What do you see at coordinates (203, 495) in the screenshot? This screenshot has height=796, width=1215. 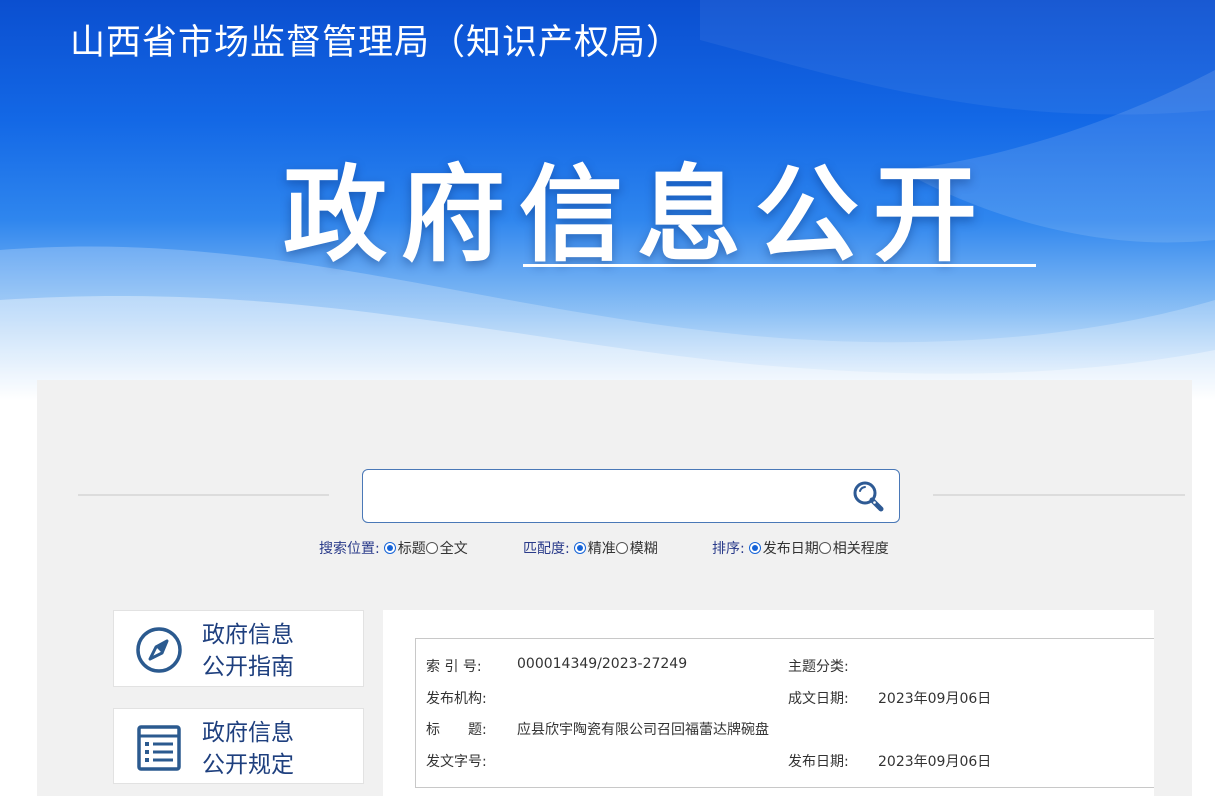 I see `divider-left` at bounding box center [203, 495].